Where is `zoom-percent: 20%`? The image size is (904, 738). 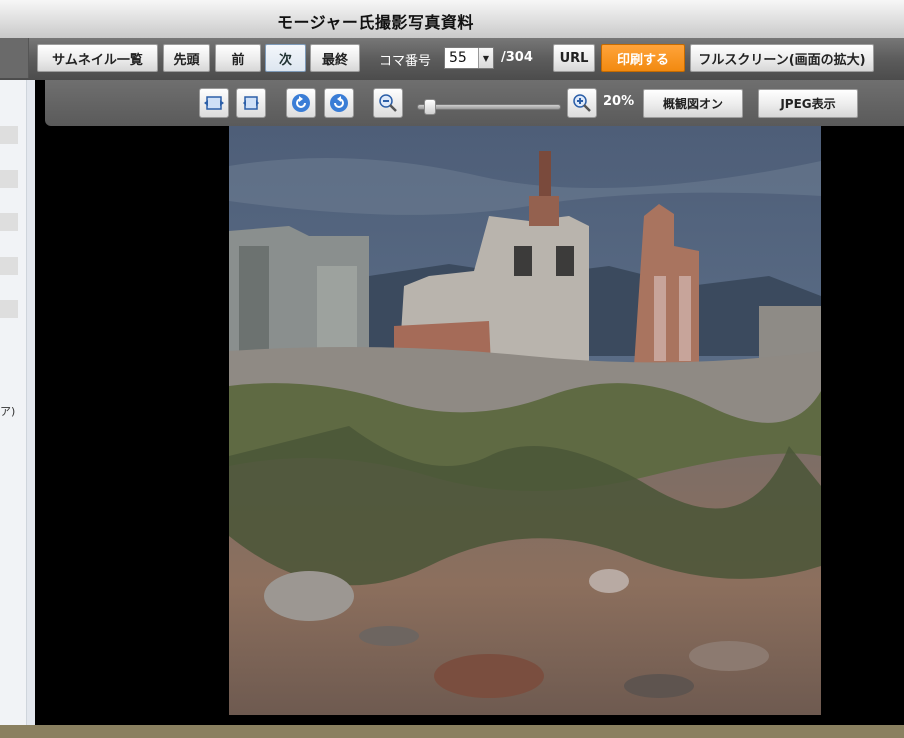
zoom-percent: 20% is located at coordinates (619, 101).